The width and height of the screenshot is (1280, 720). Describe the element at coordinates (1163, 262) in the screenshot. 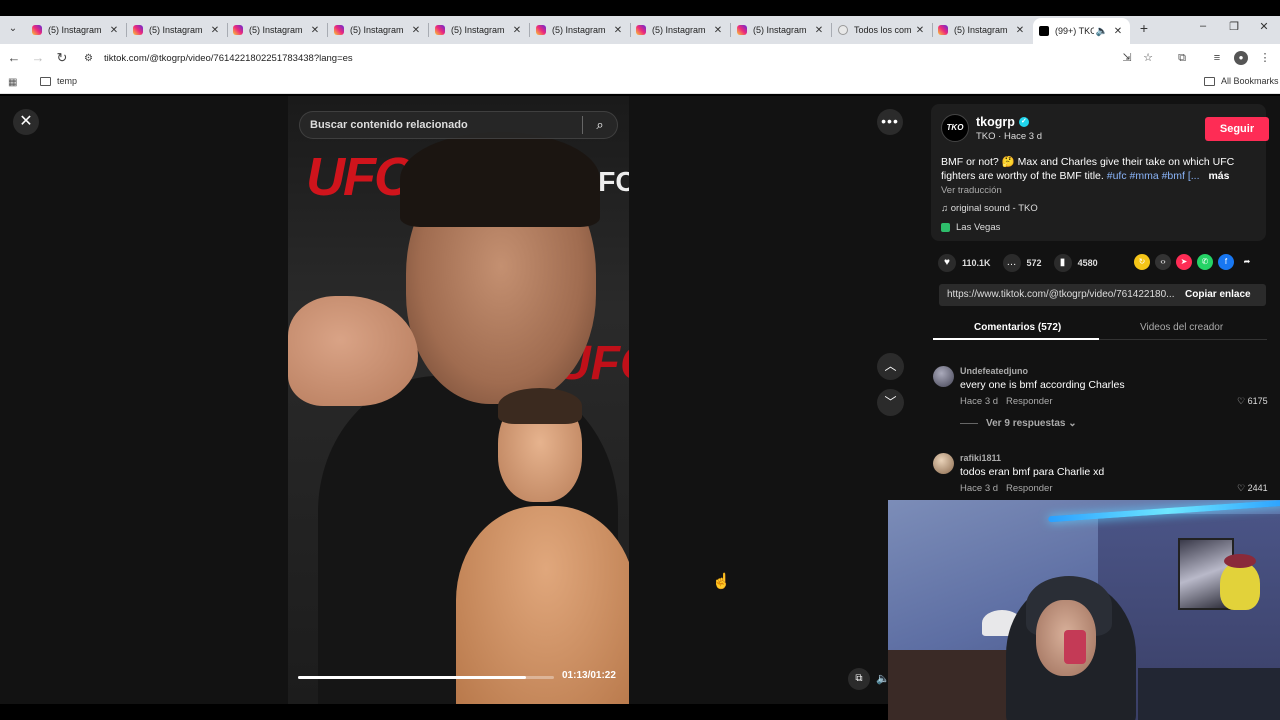

I see `embed-icon: ‹›` at that location.